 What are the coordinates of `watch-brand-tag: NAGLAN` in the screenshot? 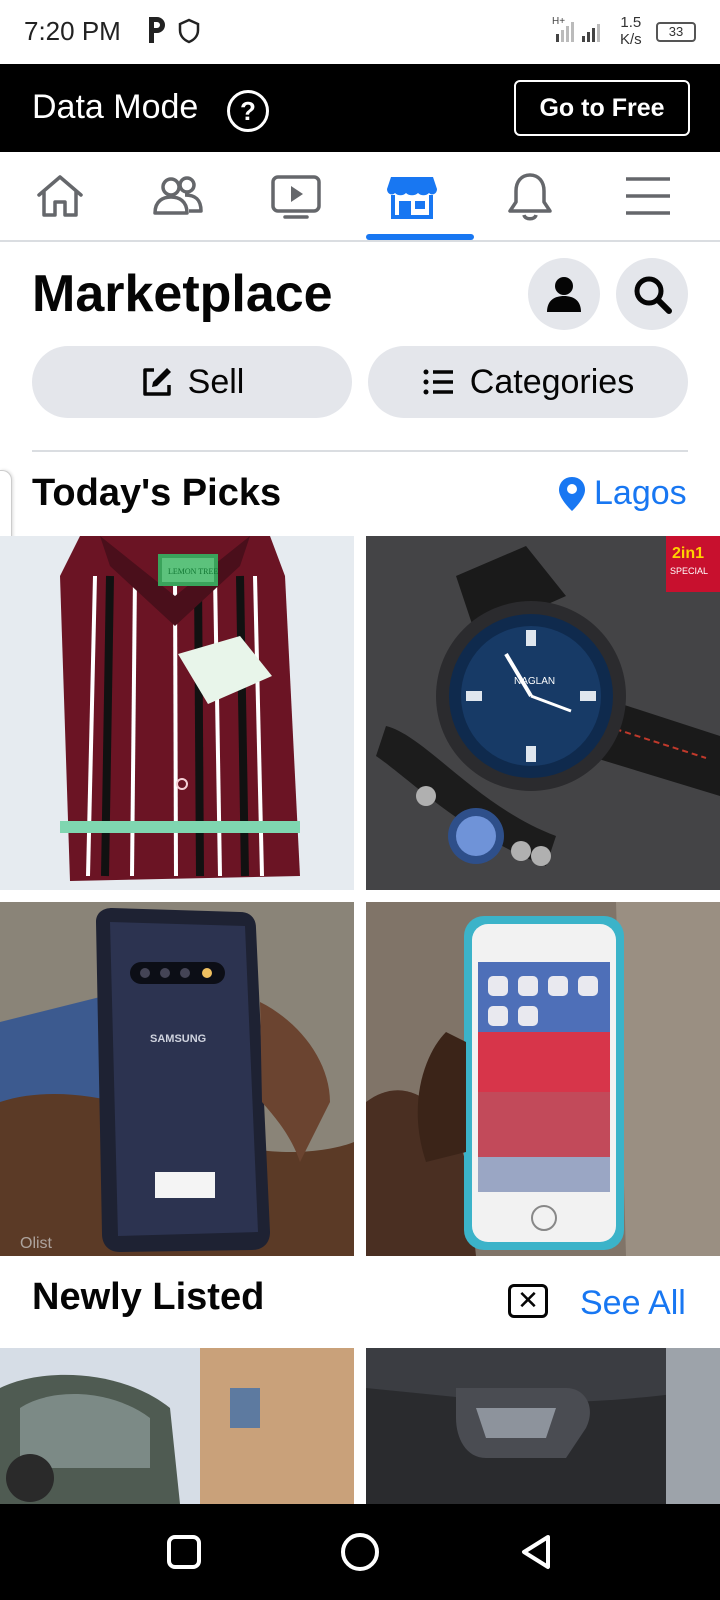 It's located at (534, 681).